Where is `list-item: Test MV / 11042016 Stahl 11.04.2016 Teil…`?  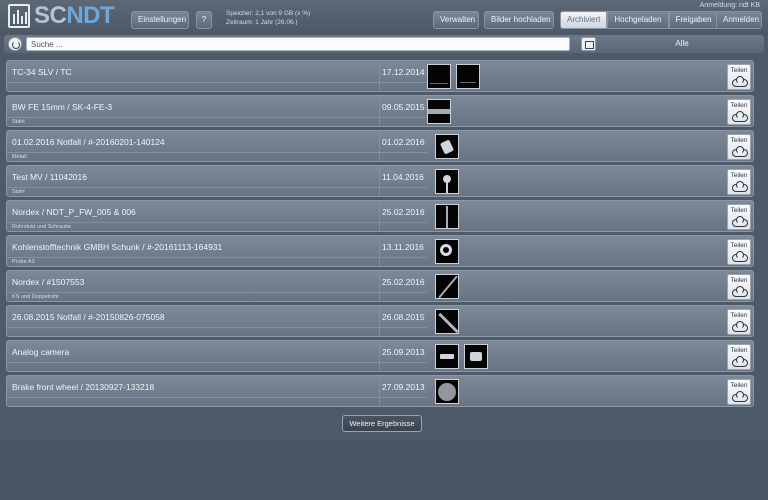 list-item: Test MV / 11042016 Stahl 11.04.2016 Teil… is located at coordinates (380, 181).